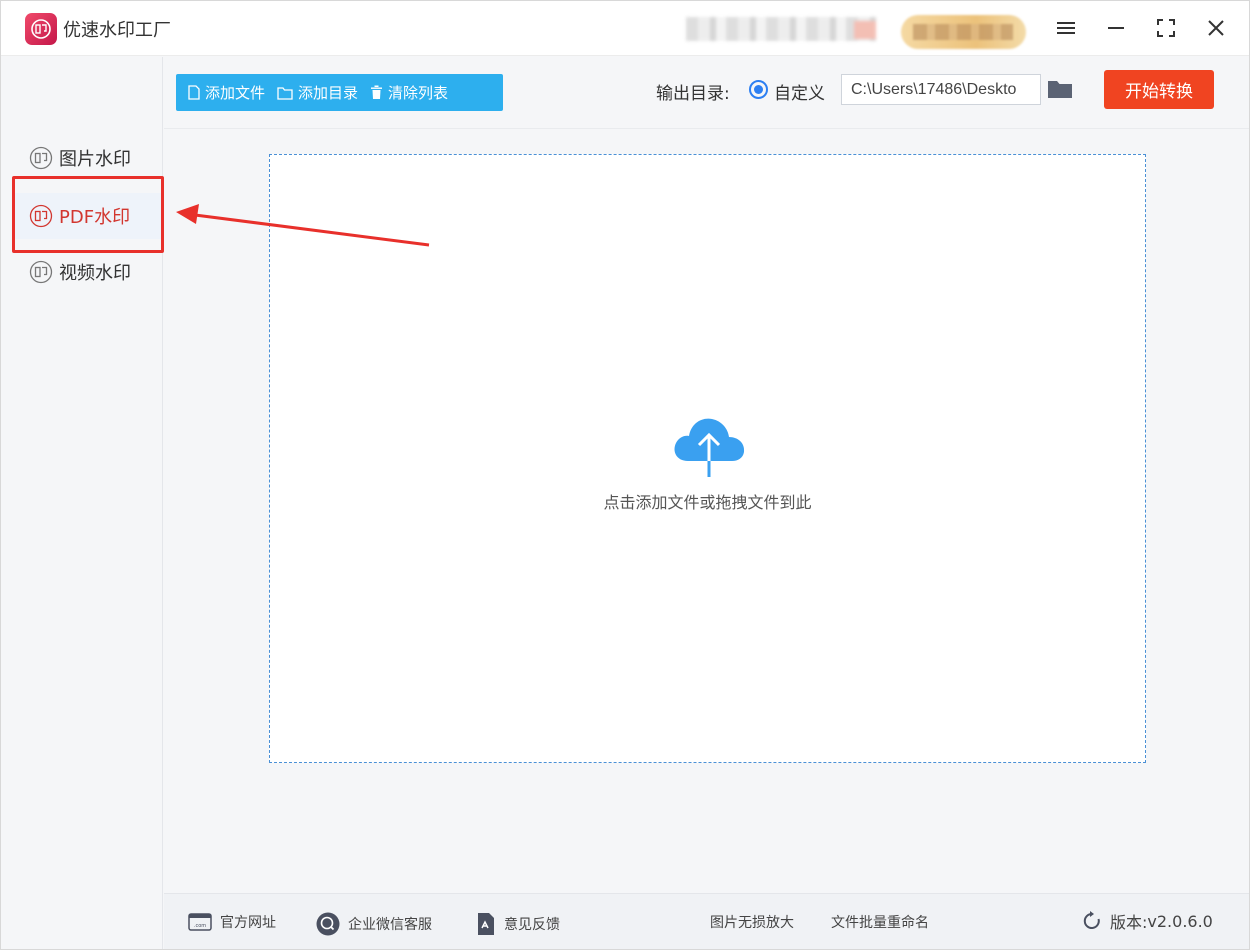  I want to click on sidebar-item-label: 图片水印, so click(95, 159).